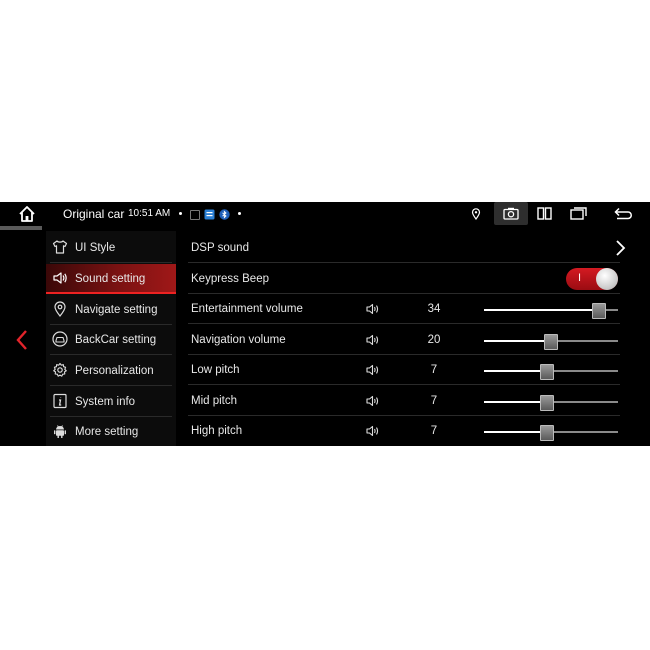 The image size is (650, 650). I want to click on volume-label: Entertainment volume, so click(247, 309).